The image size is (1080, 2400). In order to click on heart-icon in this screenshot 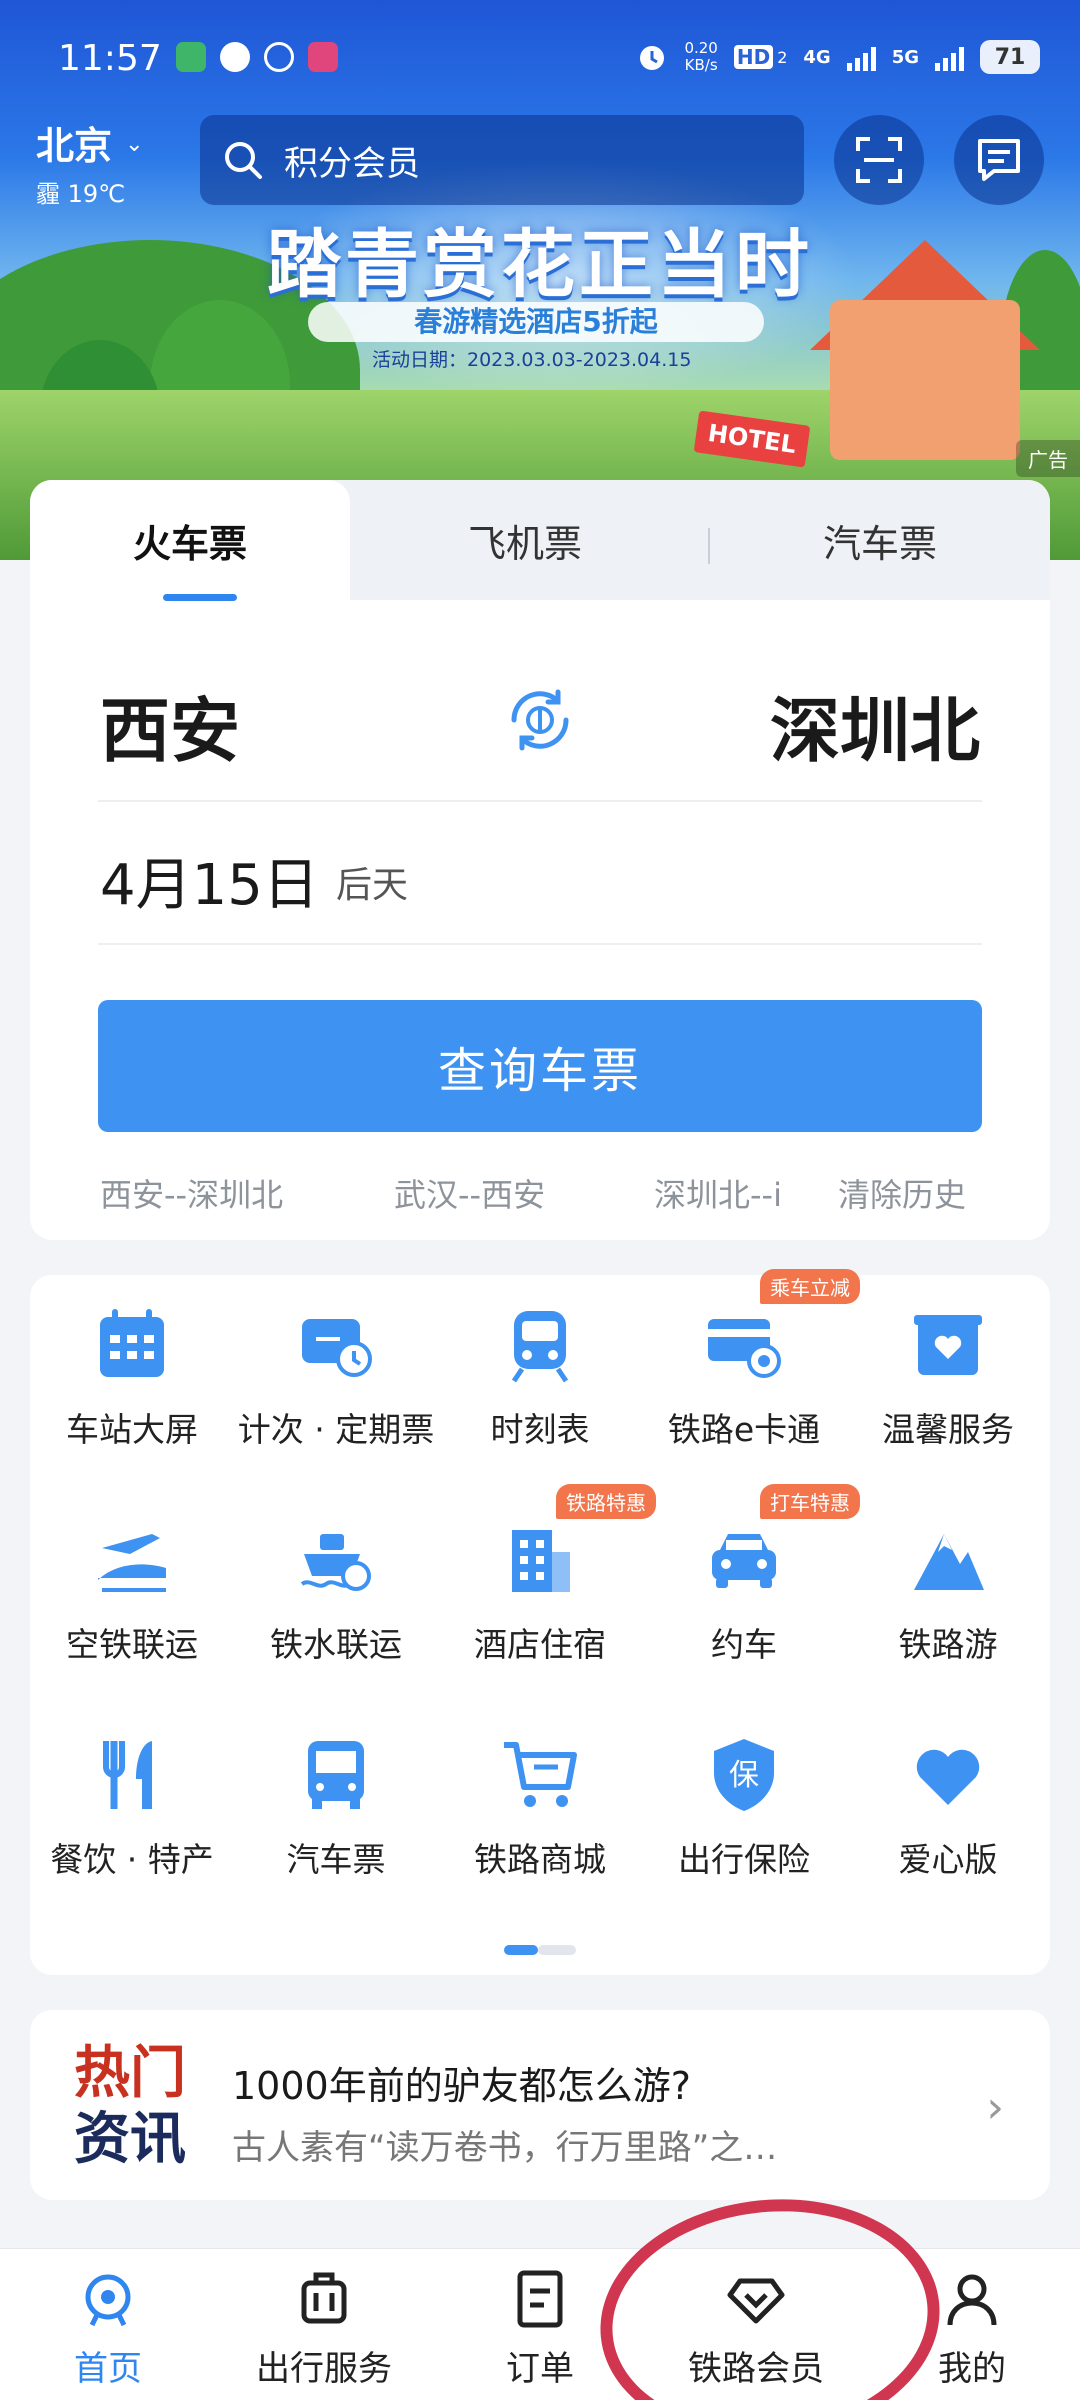, I will do `click(948, 1777)`.